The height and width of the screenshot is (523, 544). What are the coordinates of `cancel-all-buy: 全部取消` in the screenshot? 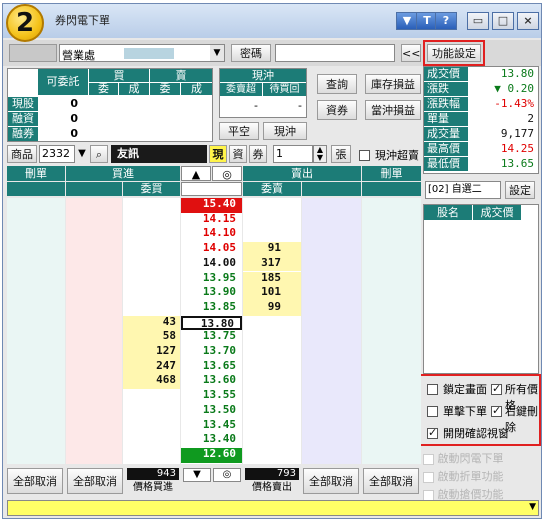 It's located at (95, 481).